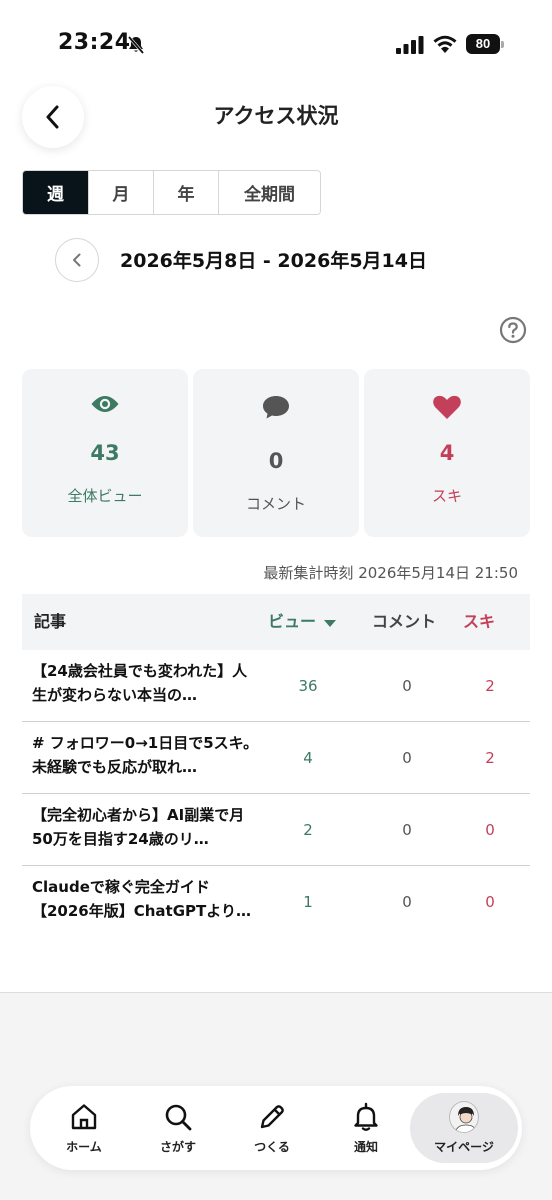  I want to click on battery-tip, so click(502, 44).